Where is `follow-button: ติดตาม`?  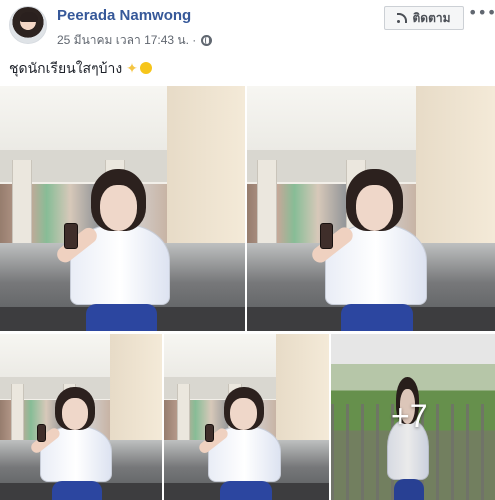 follow-button: ติดตาม is located at coordinates (424, 18).